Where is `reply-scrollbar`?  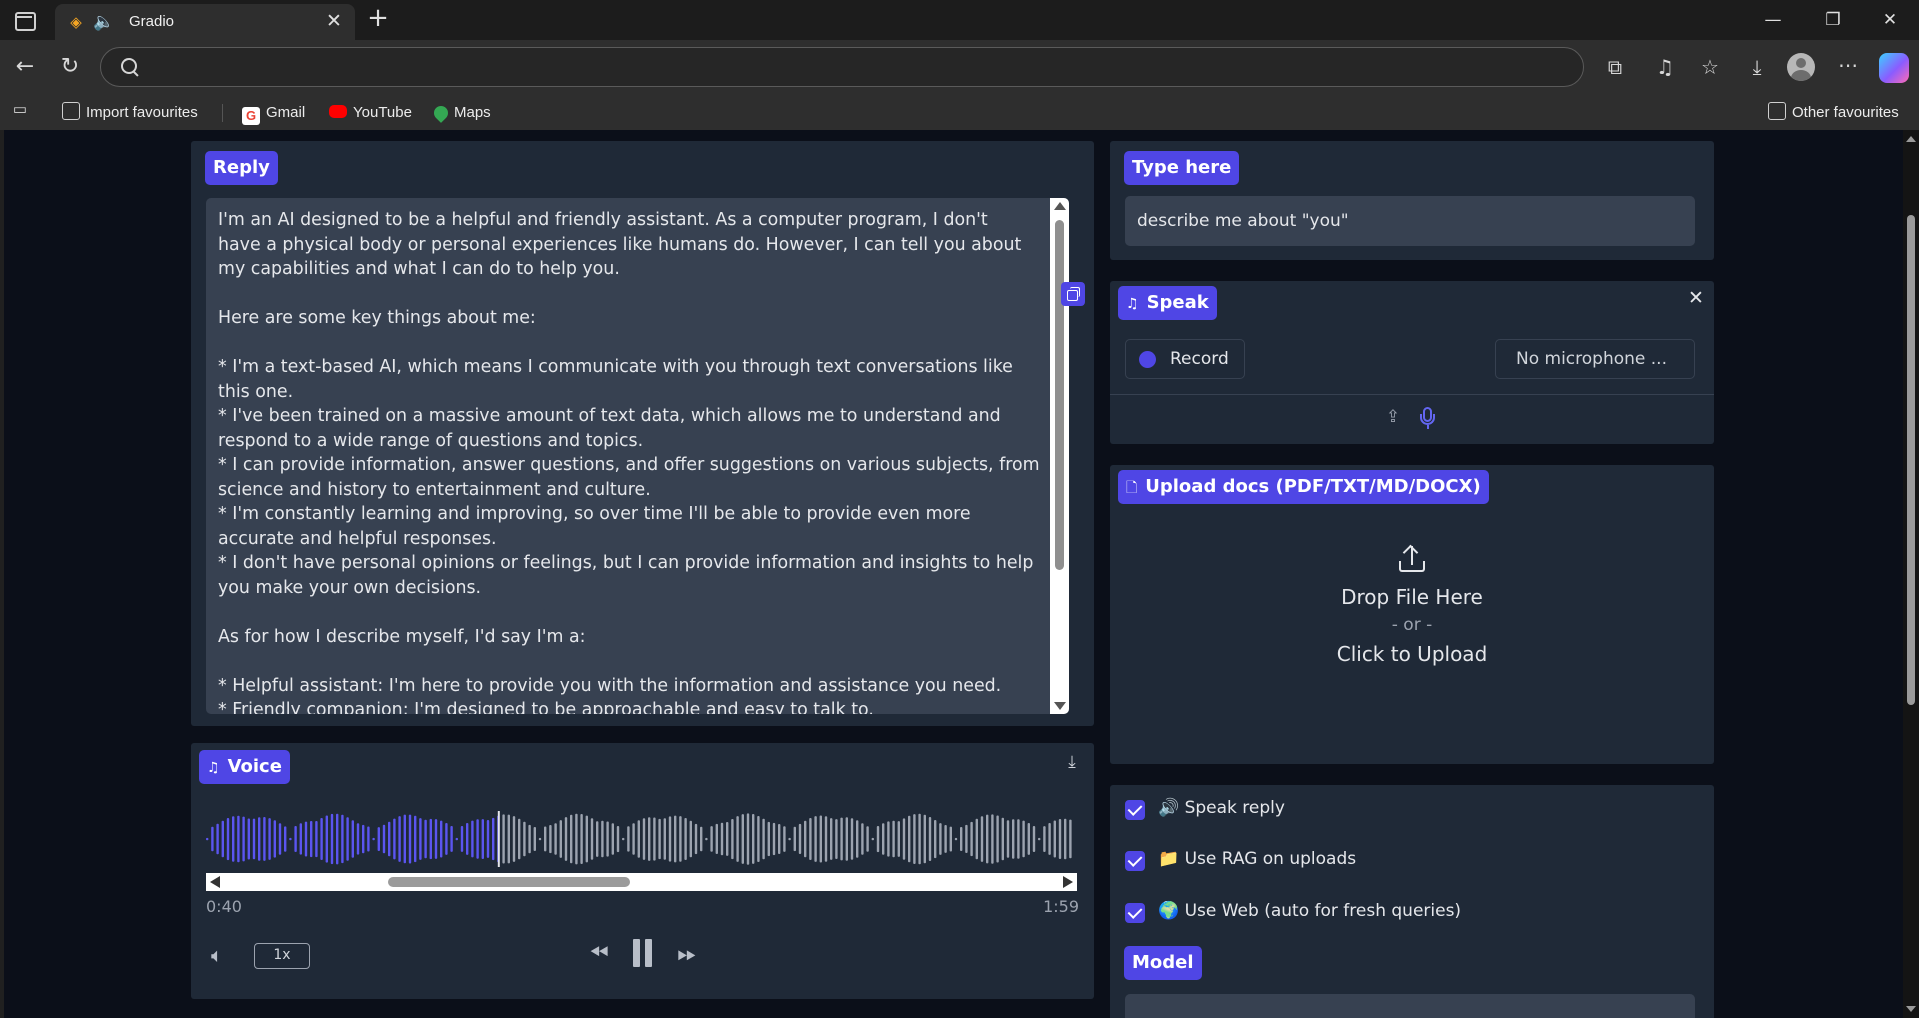
reply-scrollbar is located at coordinates (1059, 456).